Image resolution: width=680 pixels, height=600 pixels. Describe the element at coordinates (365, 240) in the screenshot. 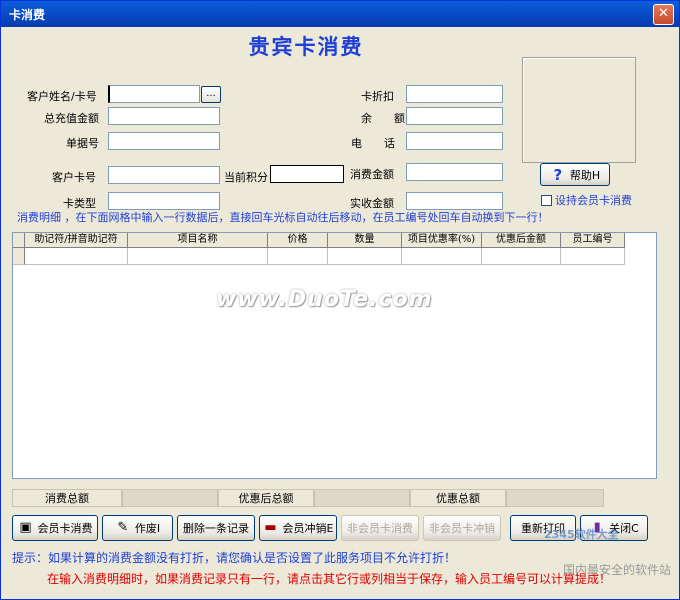

I see `col-quantity: 数量` at that location.